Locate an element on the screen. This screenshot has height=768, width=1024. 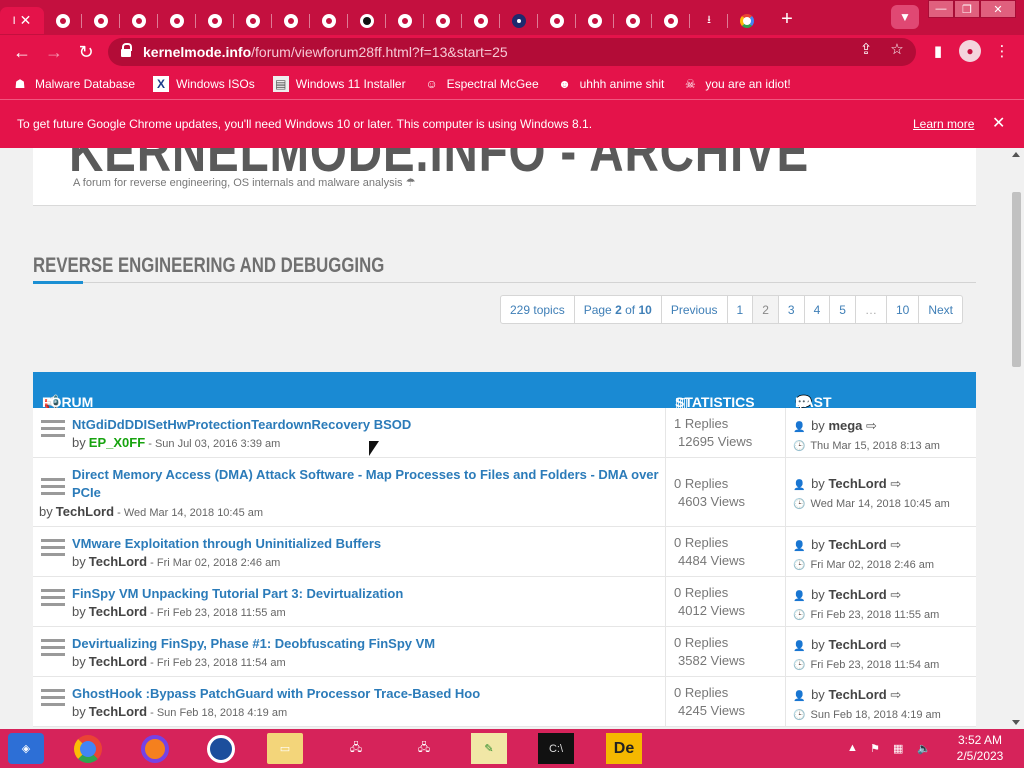
volume-icon: 🔈 is located at coordinates (924, 748).